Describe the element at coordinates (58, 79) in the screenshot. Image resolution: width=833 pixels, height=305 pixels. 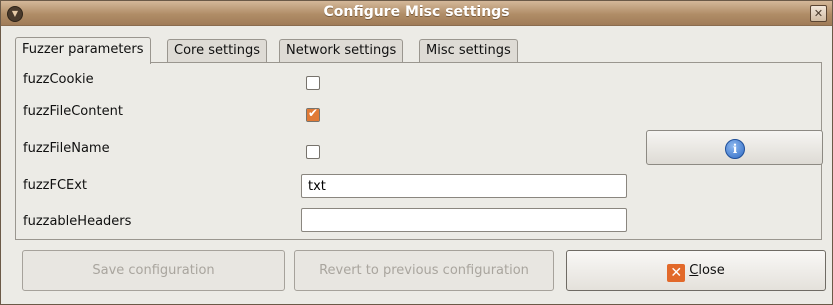
I see `fuzz-cookie-label: fuzzCookie` at that location.